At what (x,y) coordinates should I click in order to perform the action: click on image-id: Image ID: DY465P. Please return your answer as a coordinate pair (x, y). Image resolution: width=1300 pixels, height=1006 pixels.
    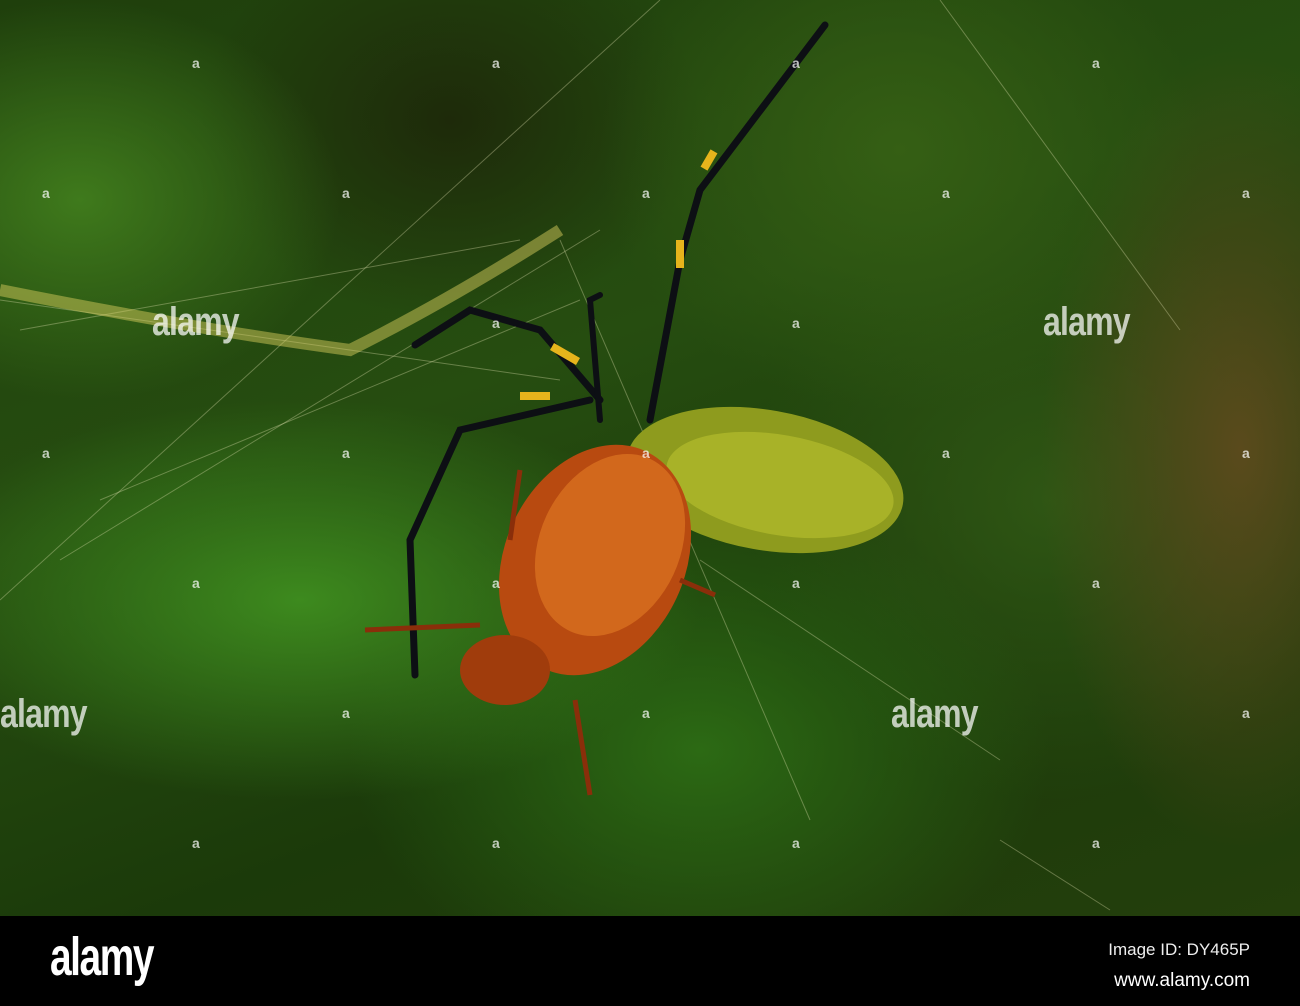
    Looking at the image, I should click on (1179, 949).